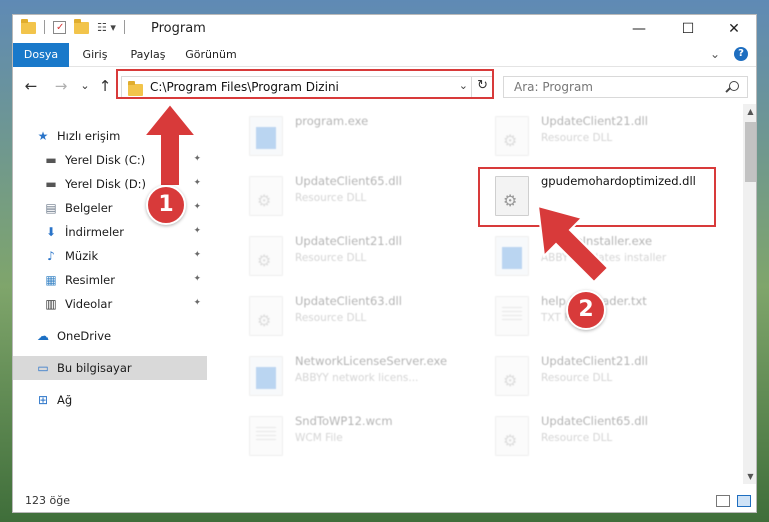 This screenshot has width=769, height=522. I want to click on minimize-button: —, so click(639, 29).